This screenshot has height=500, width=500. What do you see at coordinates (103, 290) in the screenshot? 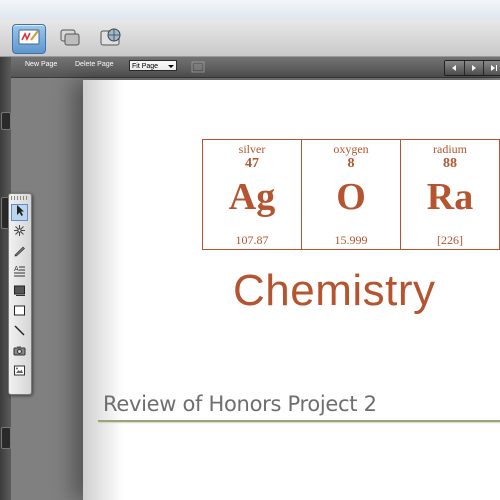
I see `page-edge-shading` at bounding box center [103, 290].